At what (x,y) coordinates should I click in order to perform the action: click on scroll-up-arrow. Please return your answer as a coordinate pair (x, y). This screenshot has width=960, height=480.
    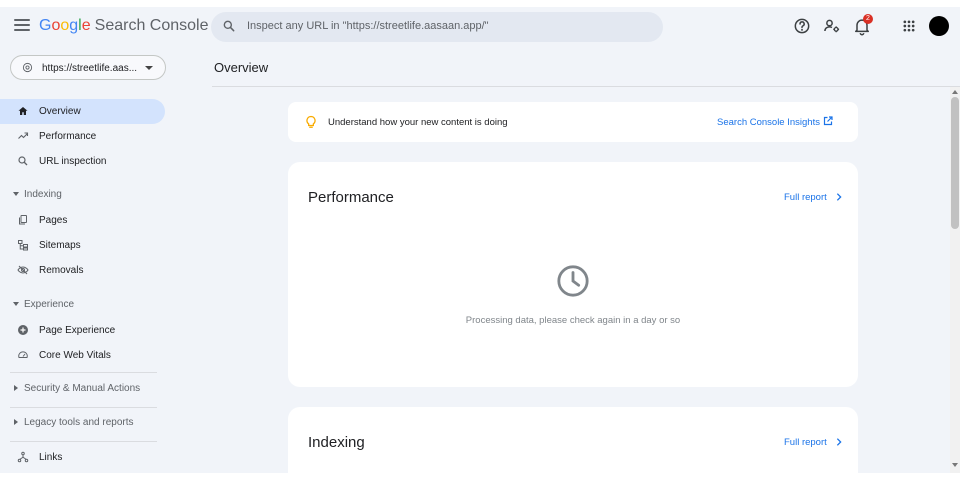
    Looking at the image, I should click on (955, 92).